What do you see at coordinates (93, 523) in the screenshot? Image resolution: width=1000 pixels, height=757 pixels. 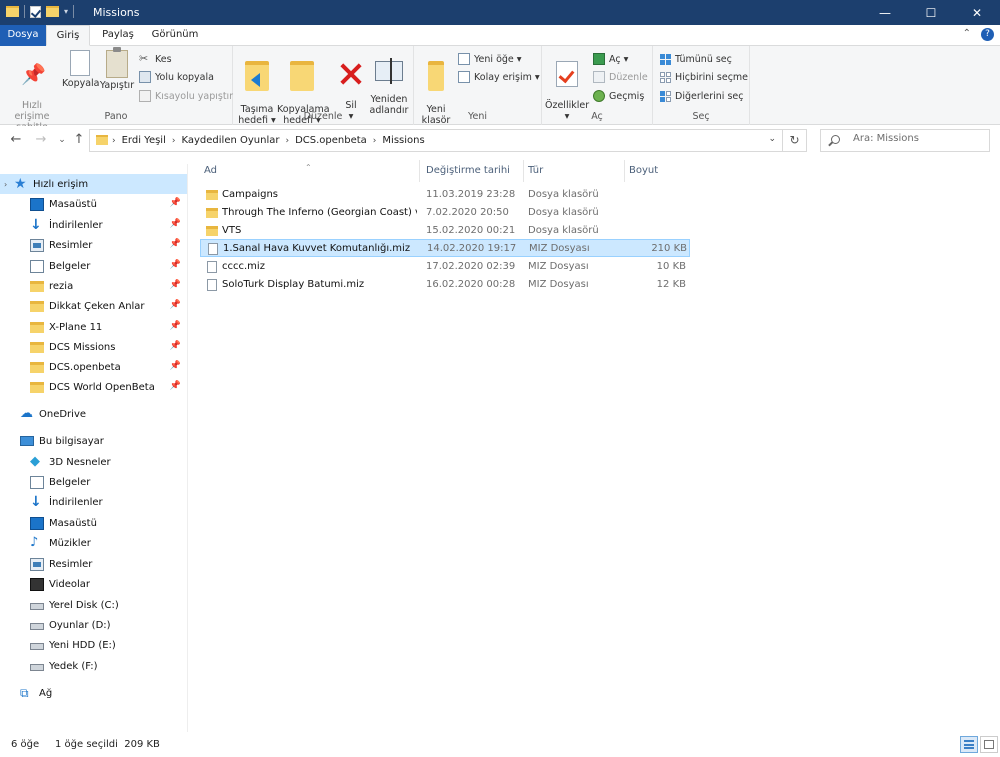 I see `nav-pc-item: Masaüstü` at bounding box center [93, 523].